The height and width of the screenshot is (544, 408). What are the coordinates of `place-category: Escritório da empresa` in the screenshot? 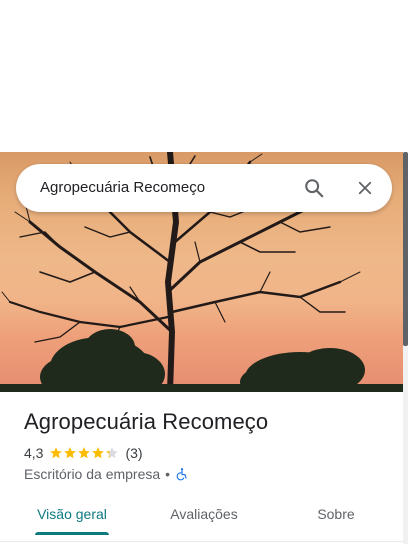 It's located at (92, 474).